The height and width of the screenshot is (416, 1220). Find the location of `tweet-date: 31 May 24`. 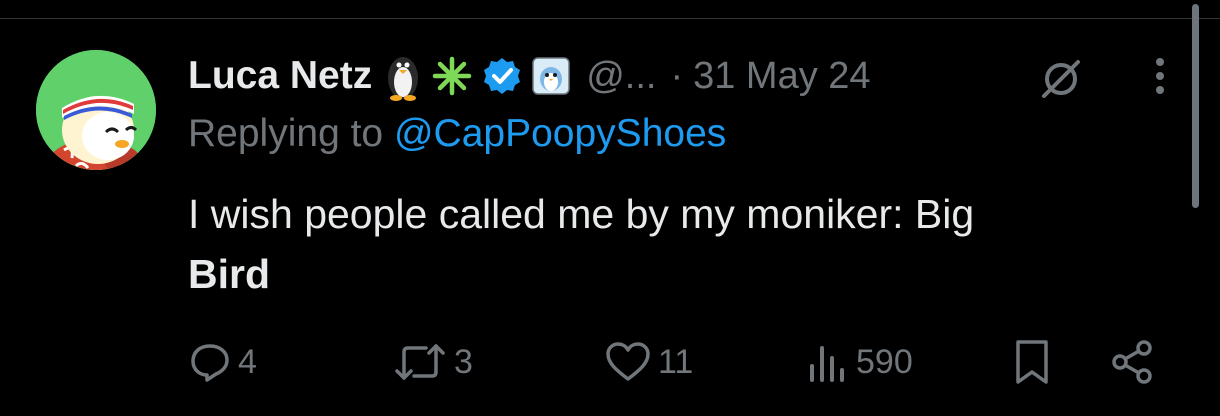

tweet-date: 31 May 24 is located at coordinates (781, 76).